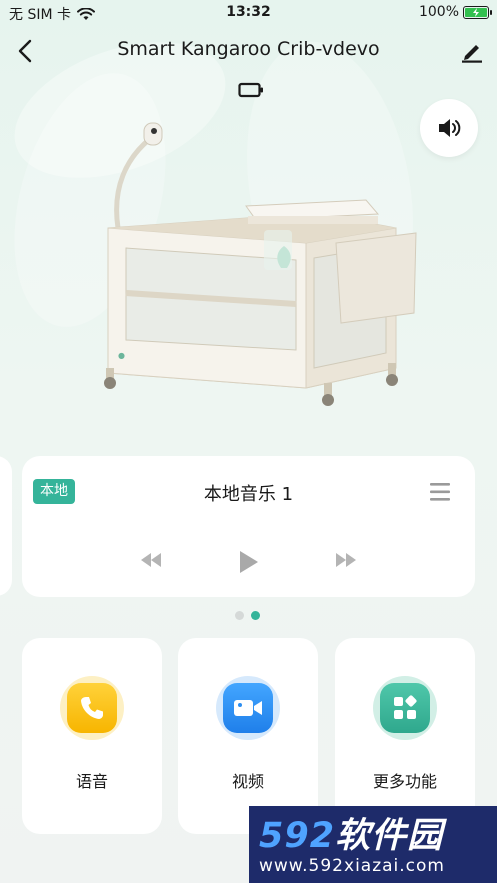 The image size is (497, 883). What do you see at coordinates (248, 526) in the screenshot?
I see `local-music-card: 本地 本地音乐 1` at bounding box center [248, 526].